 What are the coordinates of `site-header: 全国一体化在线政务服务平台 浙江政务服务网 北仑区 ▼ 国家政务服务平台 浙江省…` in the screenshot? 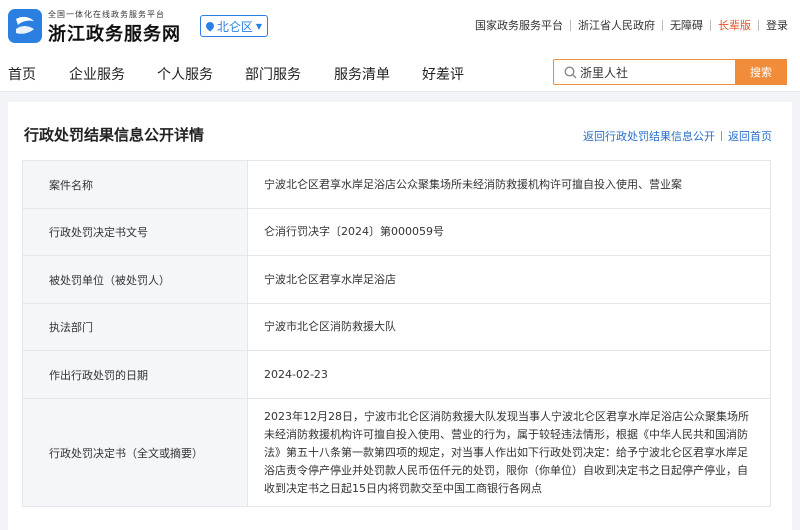 It's located at (400, 26).